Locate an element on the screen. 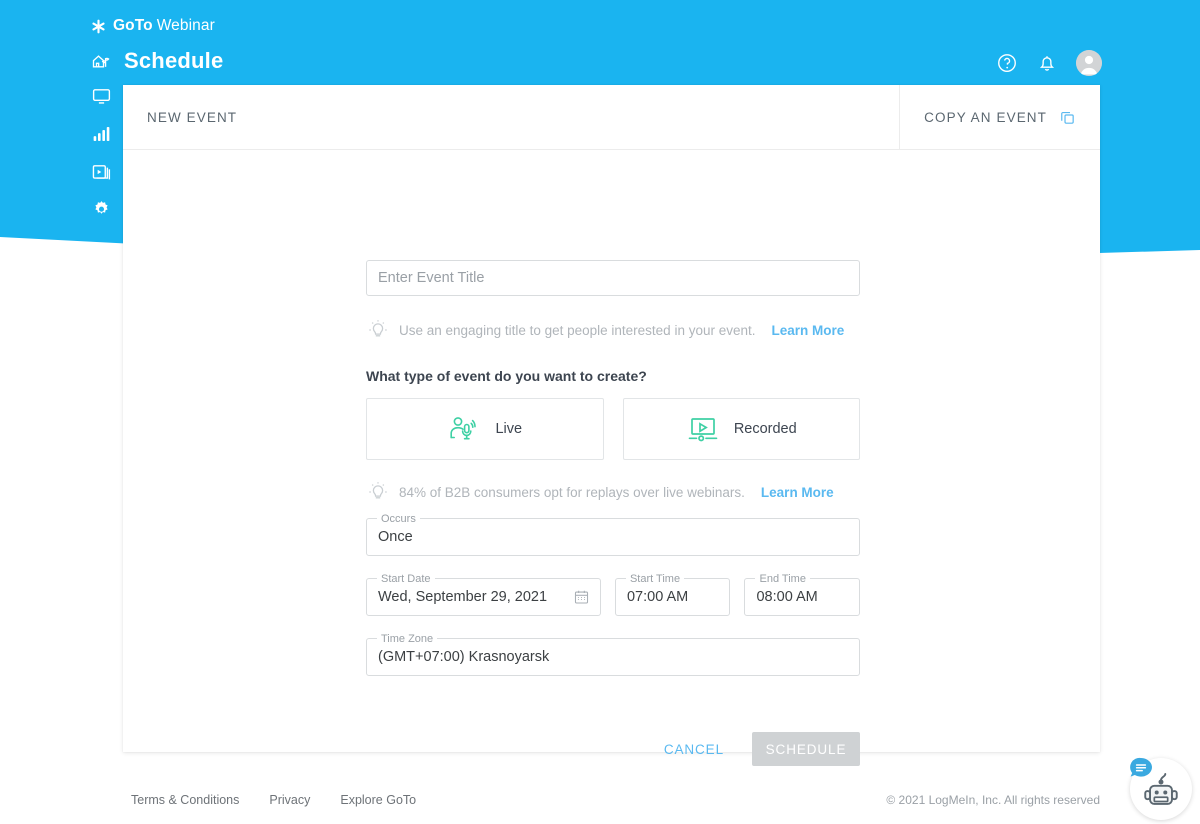 This screenshot has width=1200, height=824. copy-icon is located at coordinates (1067, 117).